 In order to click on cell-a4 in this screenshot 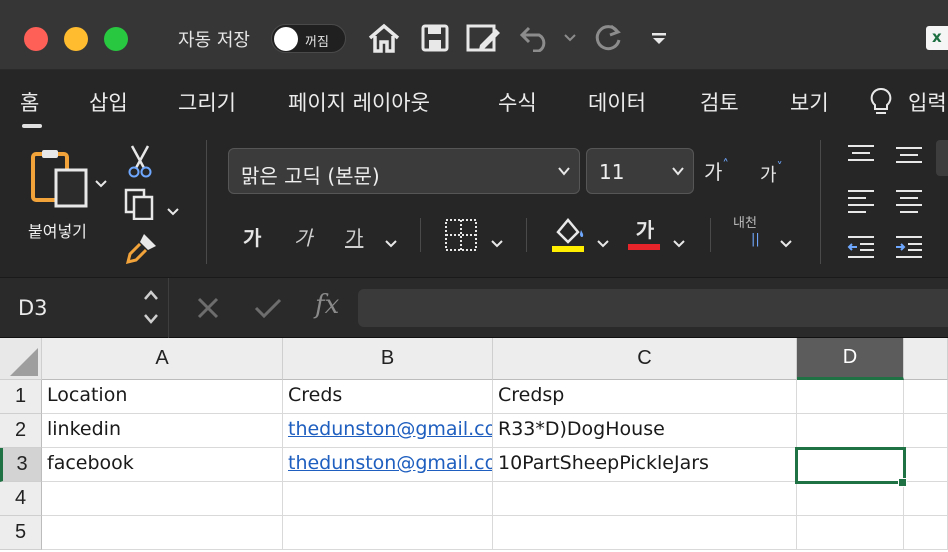, I will do `click(162, 499)`.